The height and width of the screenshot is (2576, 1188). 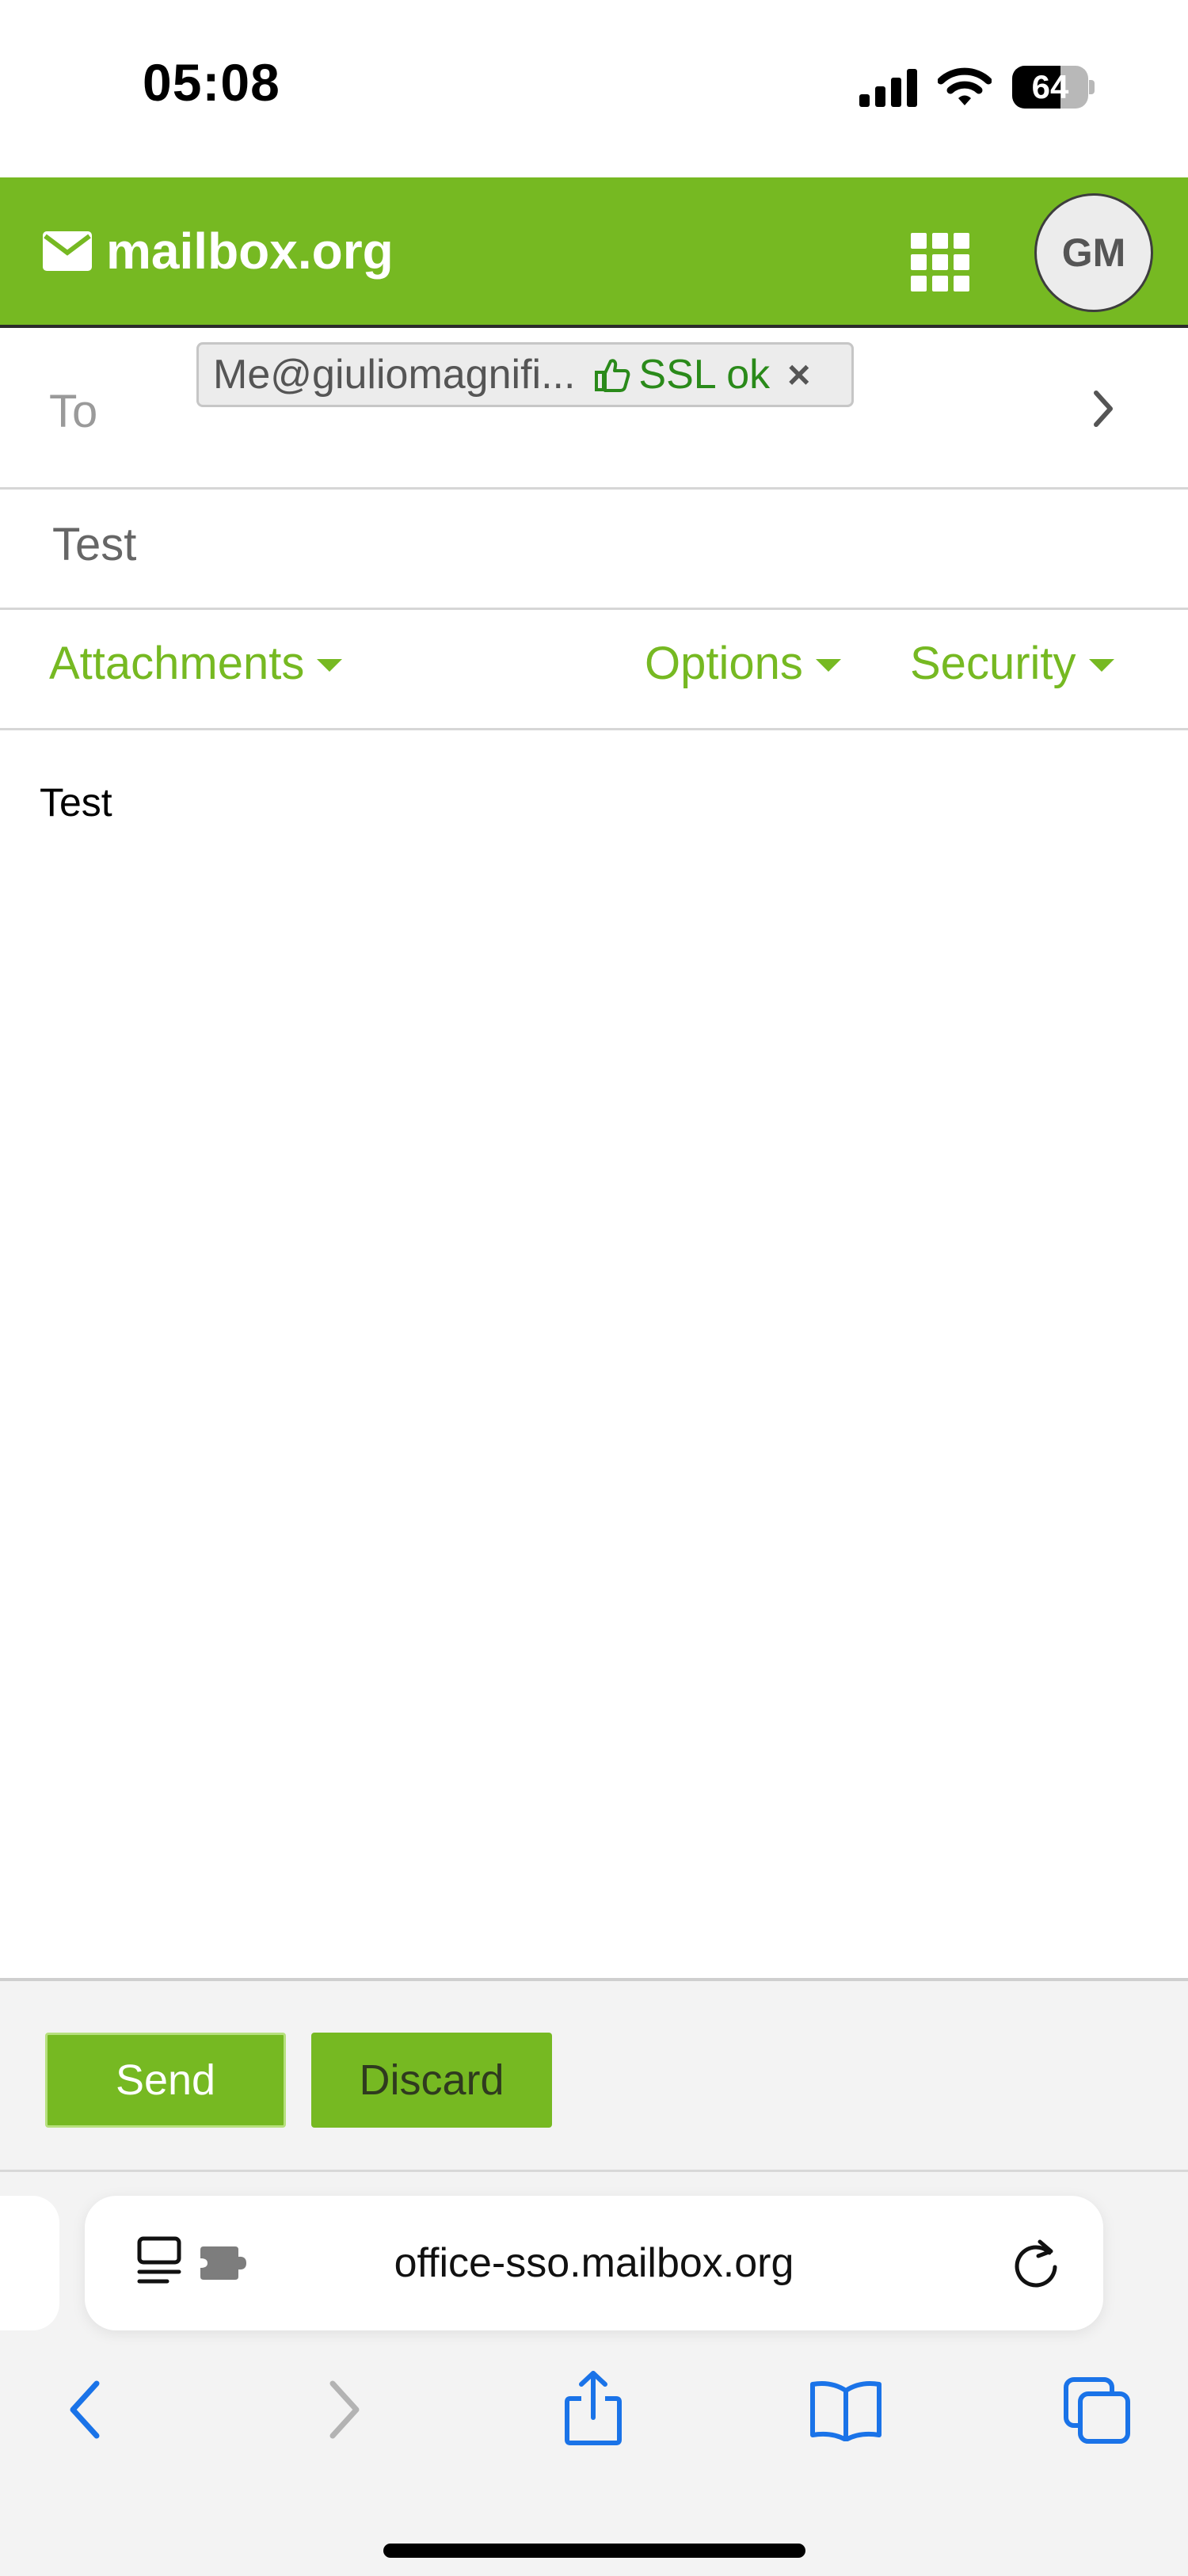 I want to click on battery-icon: 64, so click(x=1053, y=87).